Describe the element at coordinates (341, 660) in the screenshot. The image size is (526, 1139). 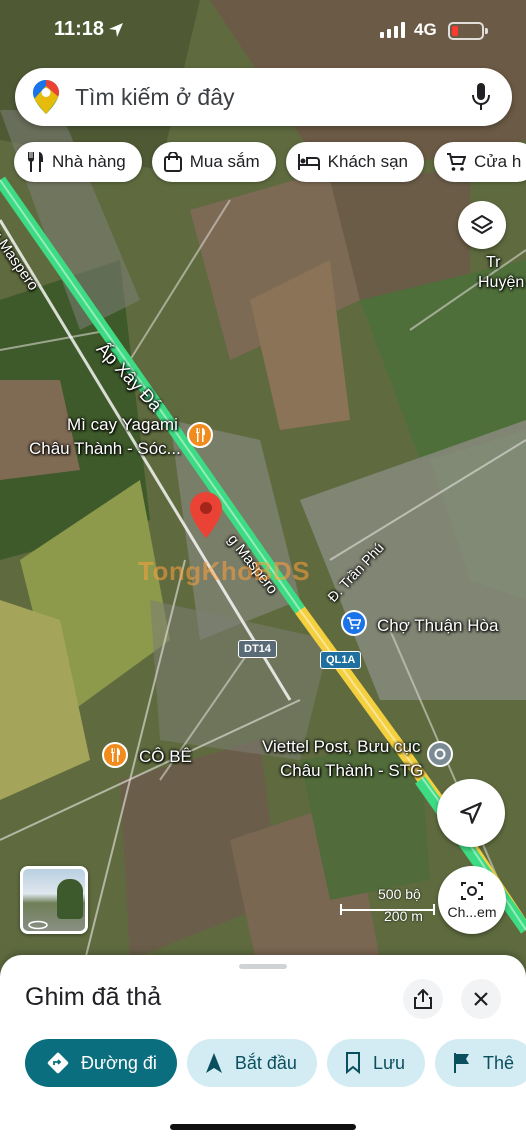
I see `route-shield-ql1a: QL1A` at that location.